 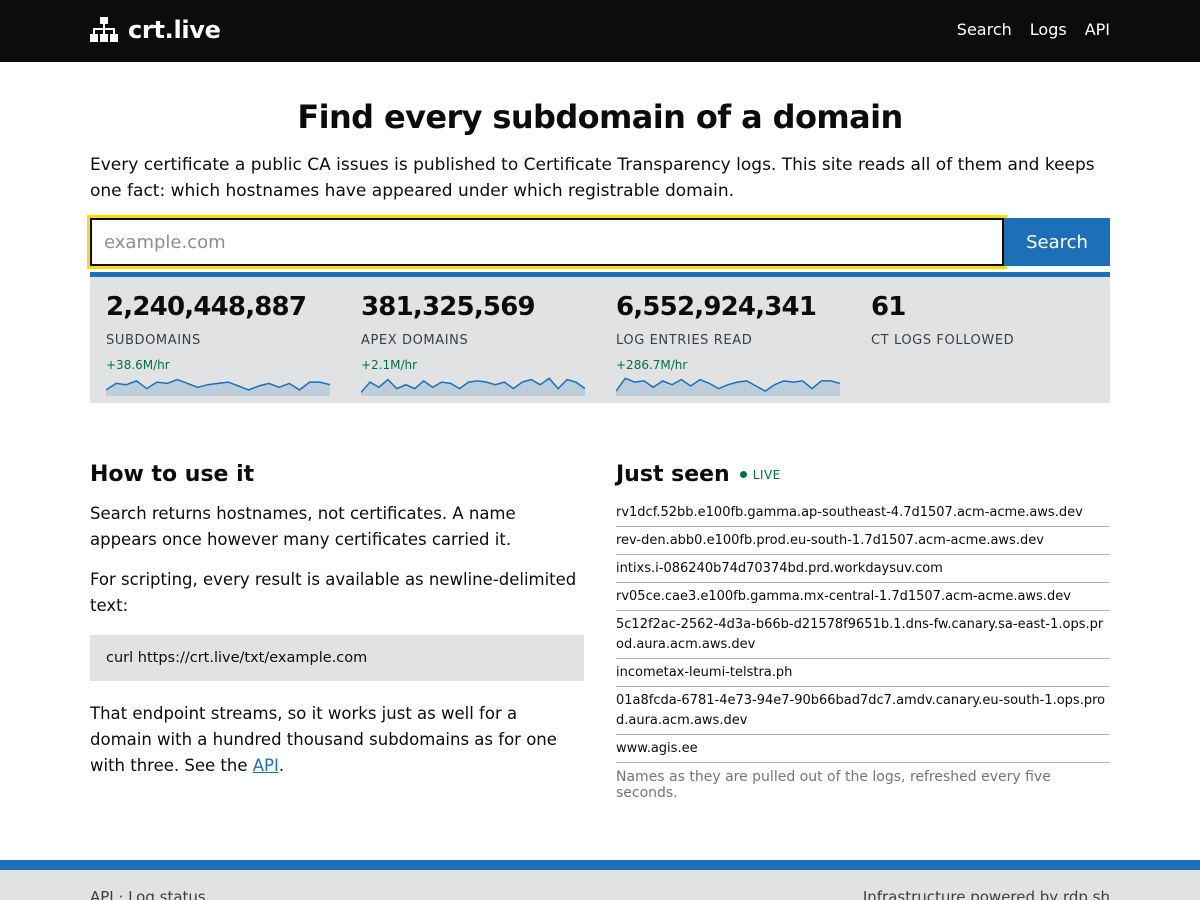 I want to click on sitemap-icon, so click(x=104, y=29).